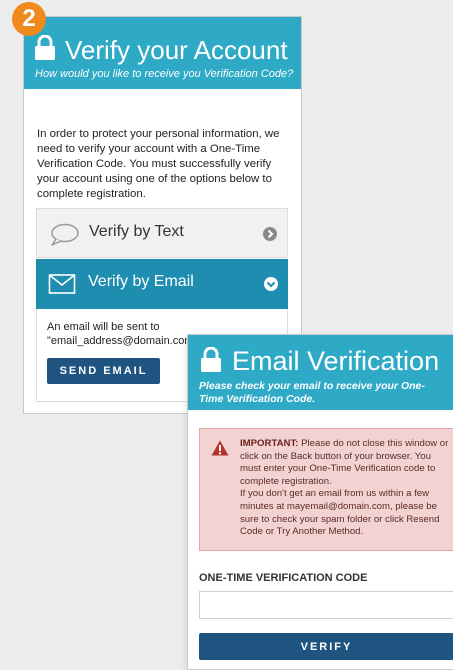 Image resolution: width=453 pixels, height=670 pixels. Describe the element at coordinates (29, 19) in the screenshot. I see `step-number-badge: 2` at that location.